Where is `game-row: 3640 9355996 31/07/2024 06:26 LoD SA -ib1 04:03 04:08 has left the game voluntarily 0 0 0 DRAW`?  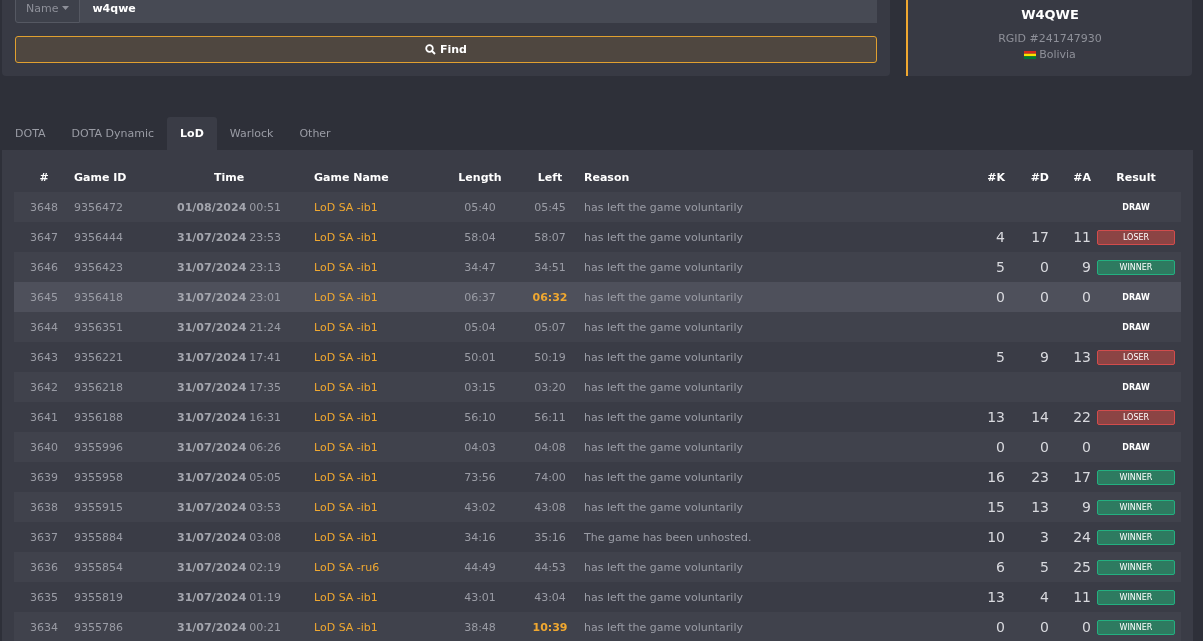
game-row: 3640 9355996 31/07/2024 06:26 LoD SA -ib1 04:03 04:08 has left the game voluntarily 0 0 0 DRAW is located at coordinates (597, 447).